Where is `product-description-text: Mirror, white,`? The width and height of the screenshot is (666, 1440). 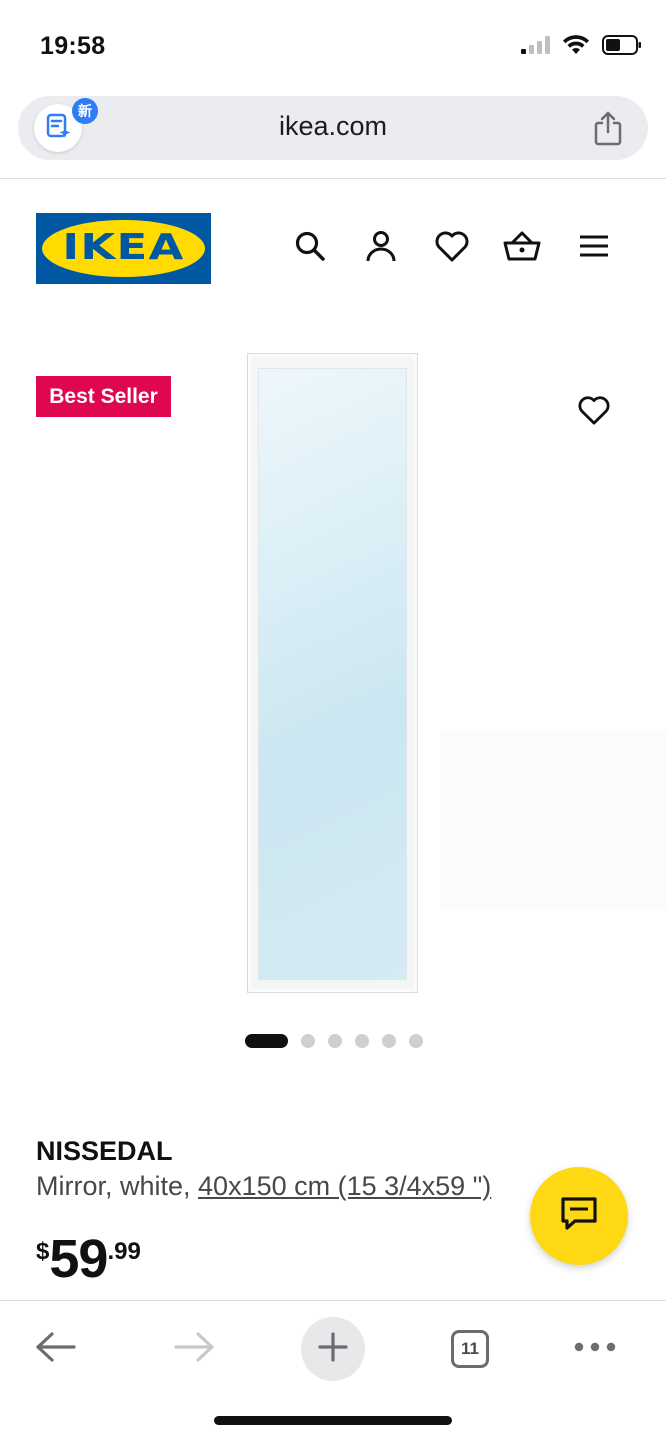
product-description-text: Mirror, white, is located at coordinates (117, 1186).